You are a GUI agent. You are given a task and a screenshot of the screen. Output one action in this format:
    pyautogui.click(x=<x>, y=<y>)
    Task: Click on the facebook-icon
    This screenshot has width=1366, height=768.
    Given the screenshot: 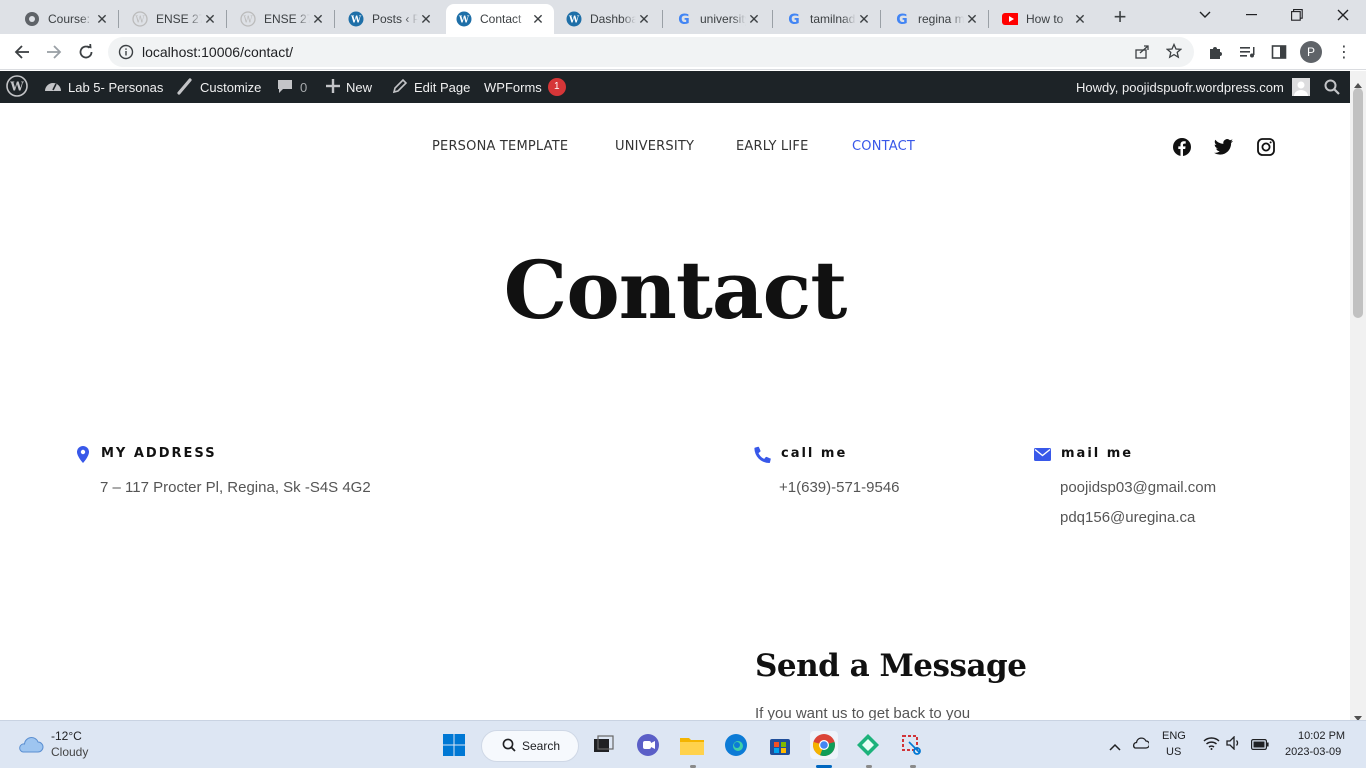 What is the action you would take?
    pyautogui.click(x=1182, y=149)
    